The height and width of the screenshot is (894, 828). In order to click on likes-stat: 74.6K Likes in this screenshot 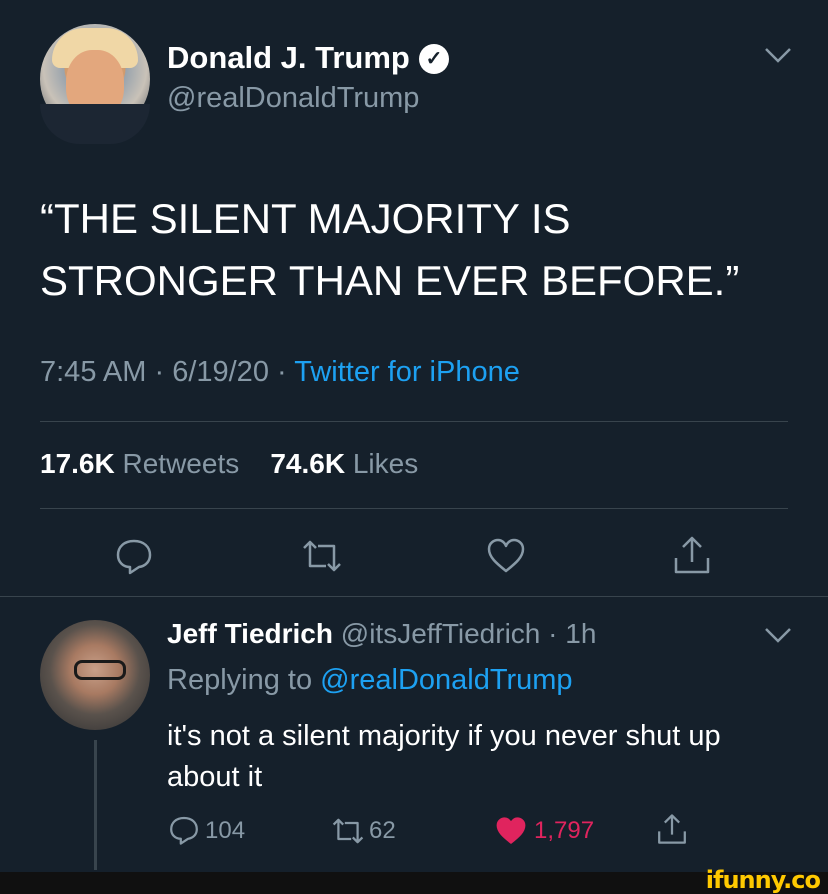, I will do `click(344, 463)`.